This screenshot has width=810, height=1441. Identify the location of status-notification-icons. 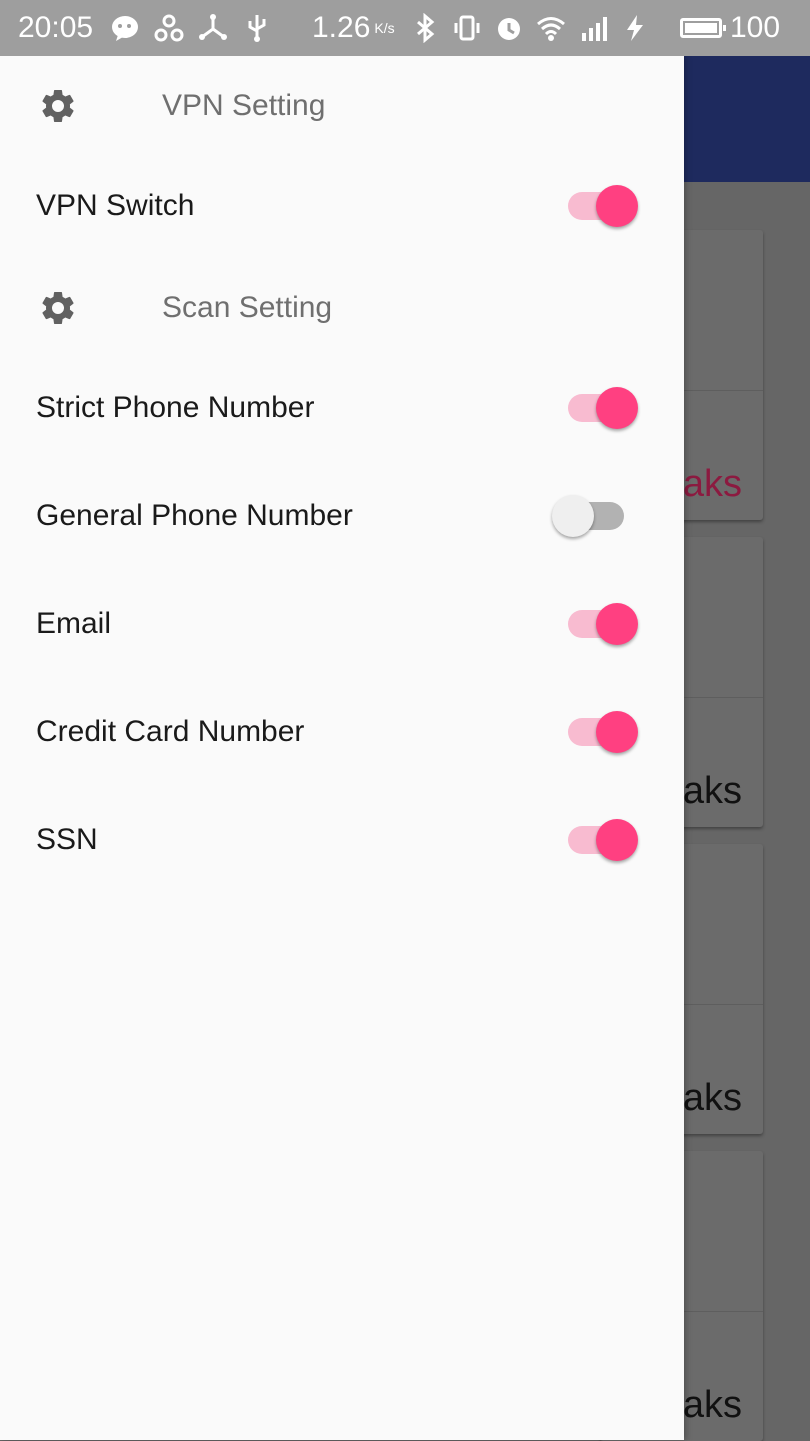
(191, 28).